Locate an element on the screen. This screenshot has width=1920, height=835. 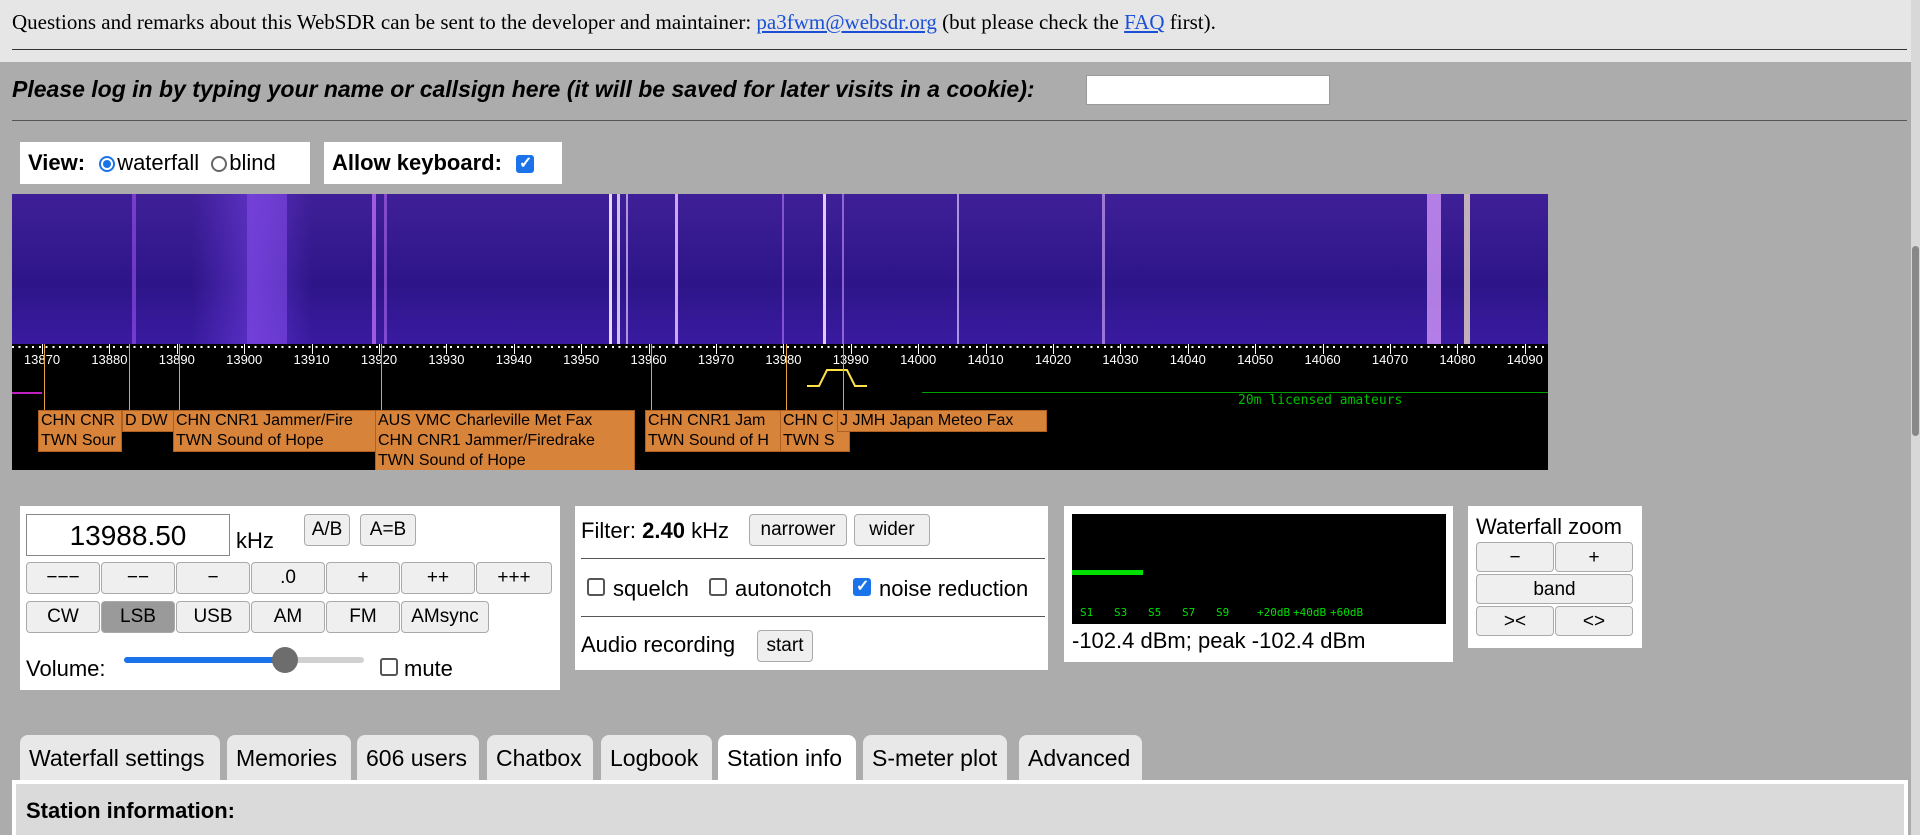
zoom-panel: Waterfall zoom − + band >< <> is located at coordinates (1555, 577).